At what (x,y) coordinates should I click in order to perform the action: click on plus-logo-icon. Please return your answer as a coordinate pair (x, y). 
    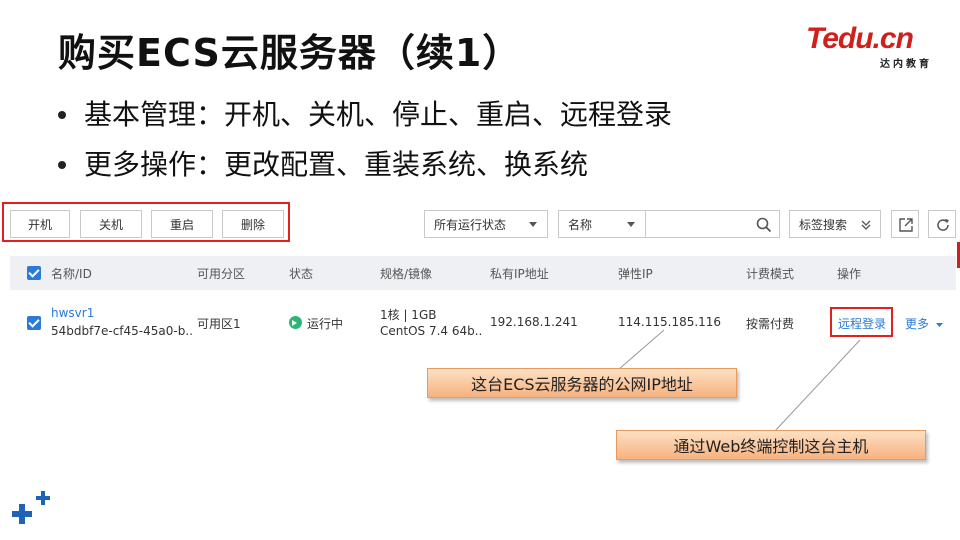
    Looking at the image, I should click on (31, 507).